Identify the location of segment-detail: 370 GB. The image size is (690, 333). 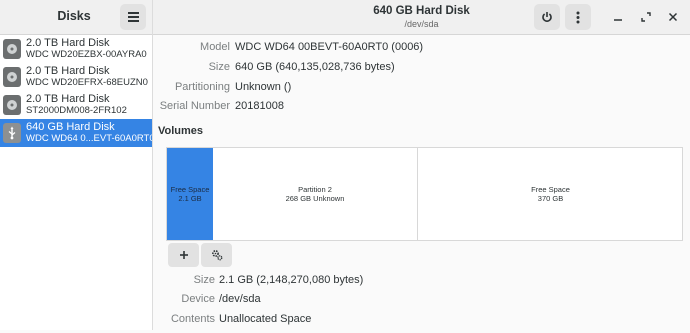
(550, 198).